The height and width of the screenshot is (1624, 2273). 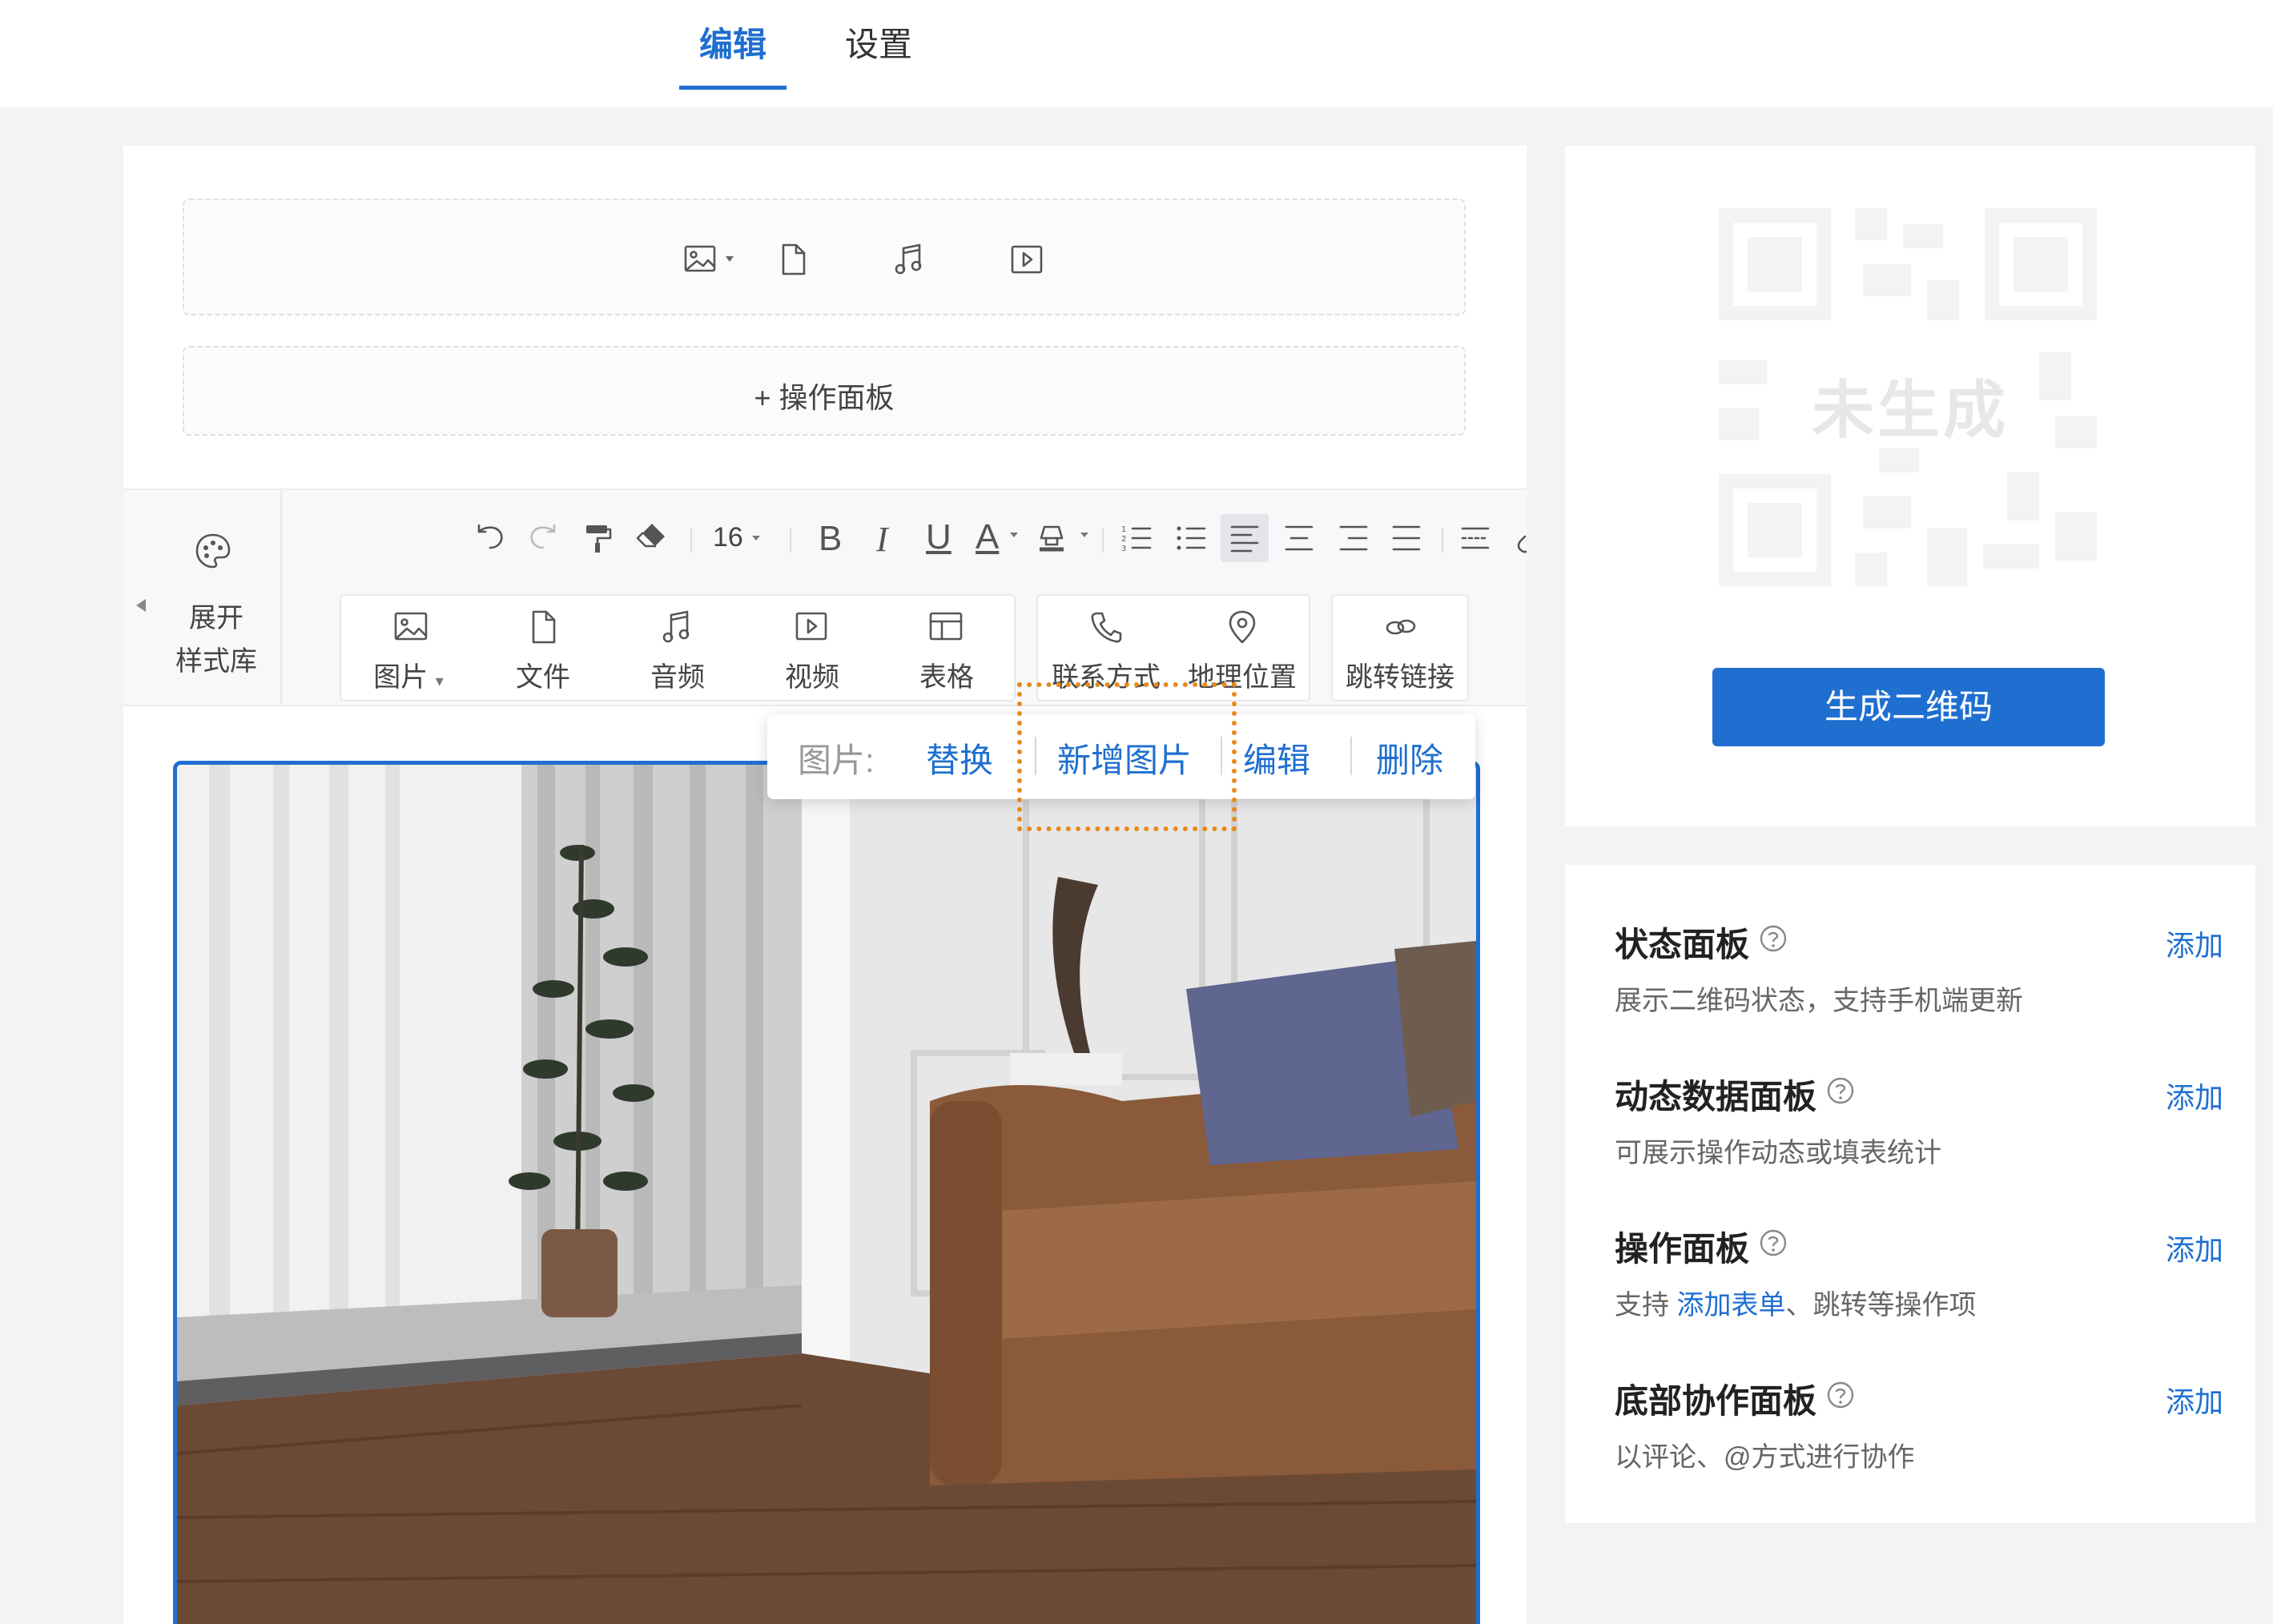 What do you see at coordinates (728, 537) in the screenshot?
I see `font-size-value: 16` at bounding box center [728, 537].